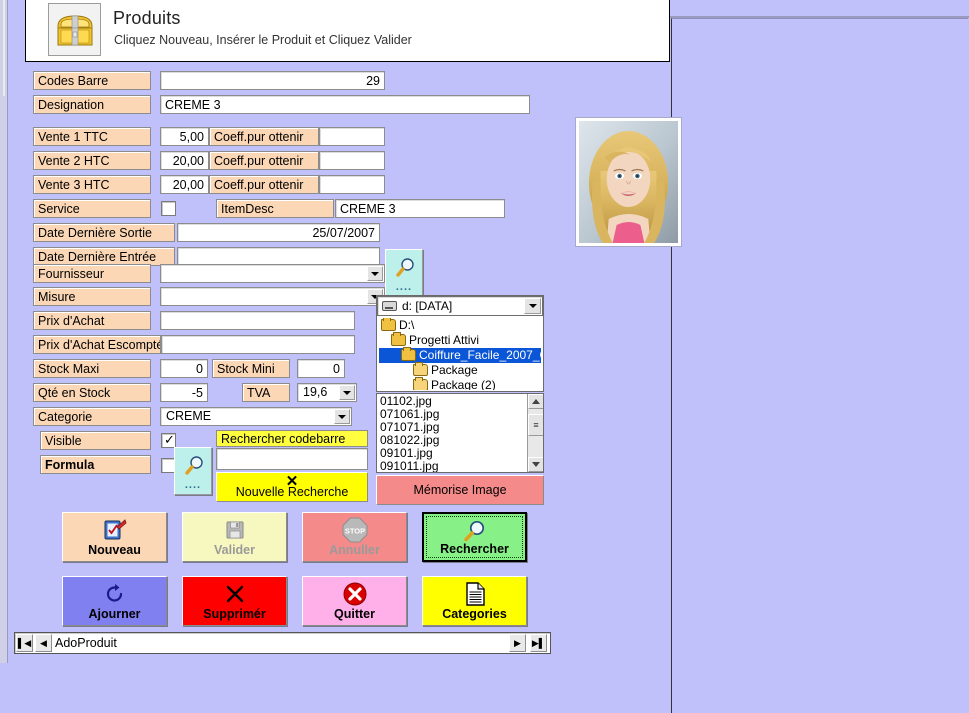  What do you see at coordinates (114, 550) in the screenshot?
I see `nouveau-label: Nouveau` at bounding box center [114, 550].